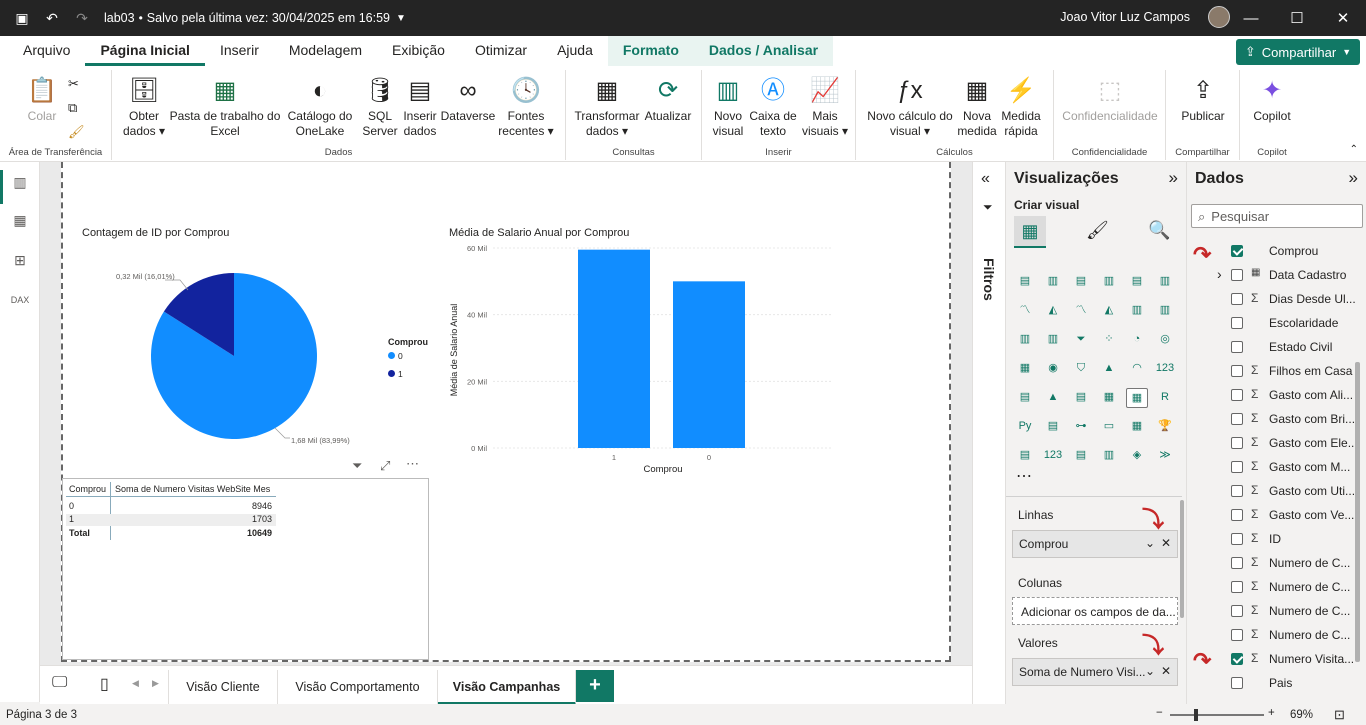  I want to click on legend-item-1: 1, so click(395, 374).